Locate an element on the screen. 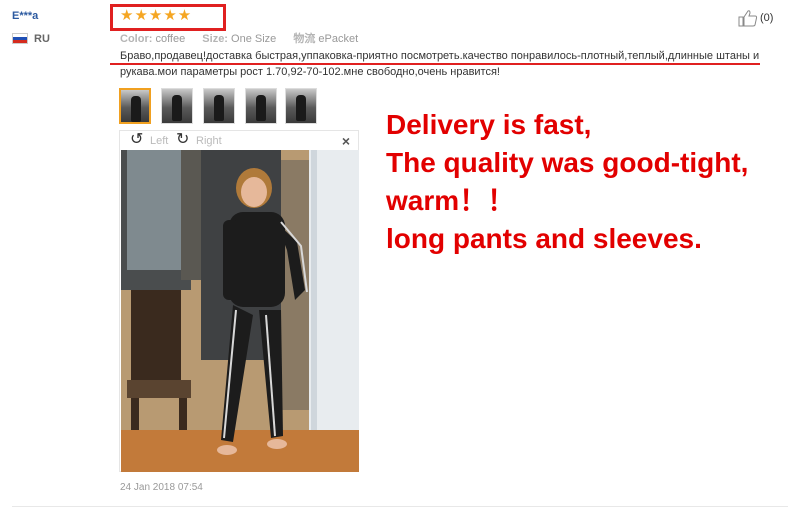 The height and width of the screenshot is (512, 800). rotate-right-icon: ↻ is located at coordinates (182, 140).